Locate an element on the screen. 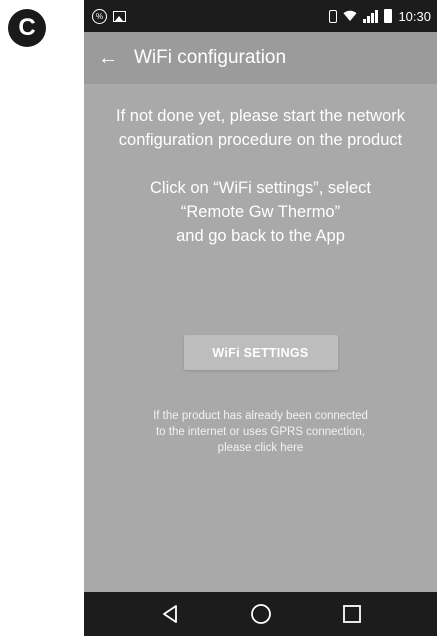 The width and height of the screenshot is (437, 636). intro-line: configuration procedure on the product is located at coordinates (260, 140).